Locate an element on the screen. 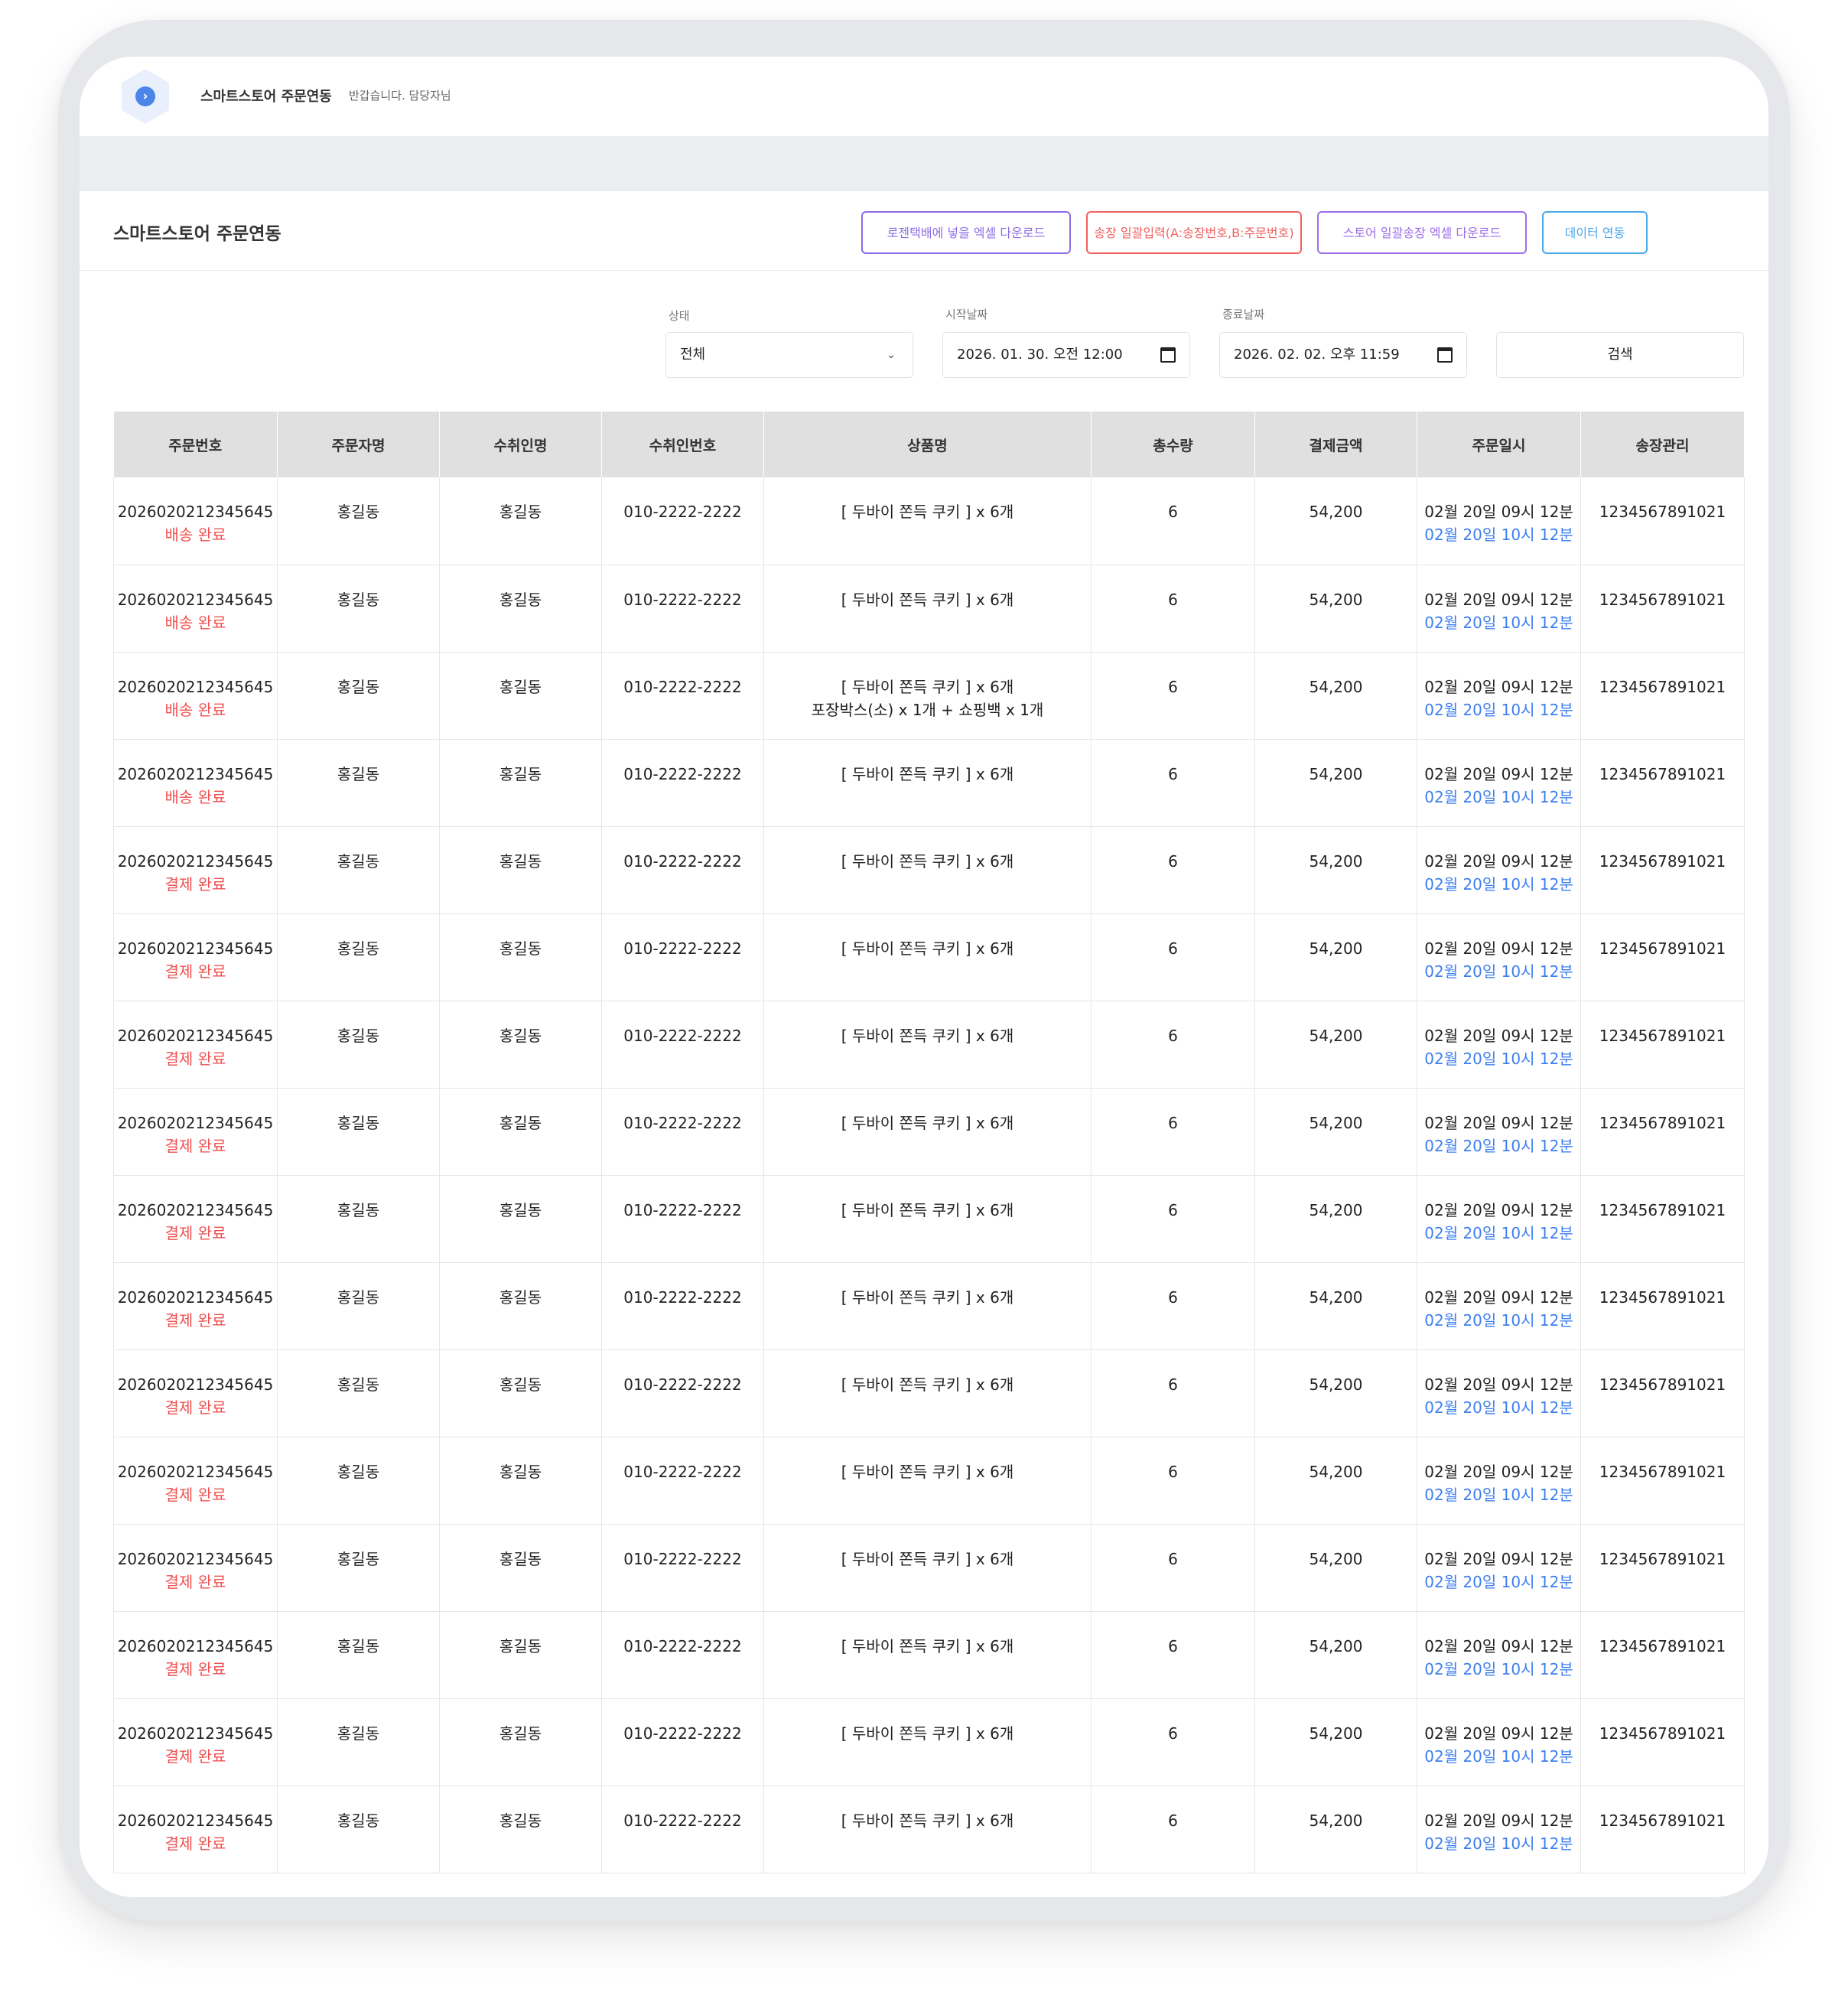  search-button: 검색 is located at coordinates (1620, 355).